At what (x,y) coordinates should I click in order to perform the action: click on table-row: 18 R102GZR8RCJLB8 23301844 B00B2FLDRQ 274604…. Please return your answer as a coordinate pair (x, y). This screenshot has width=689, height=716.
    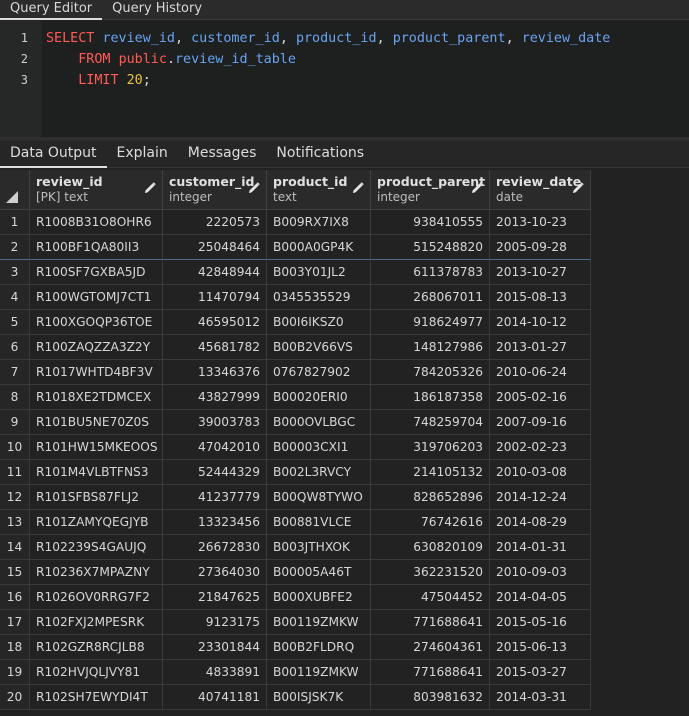
    Looking at the image, I should click on (295, 647).